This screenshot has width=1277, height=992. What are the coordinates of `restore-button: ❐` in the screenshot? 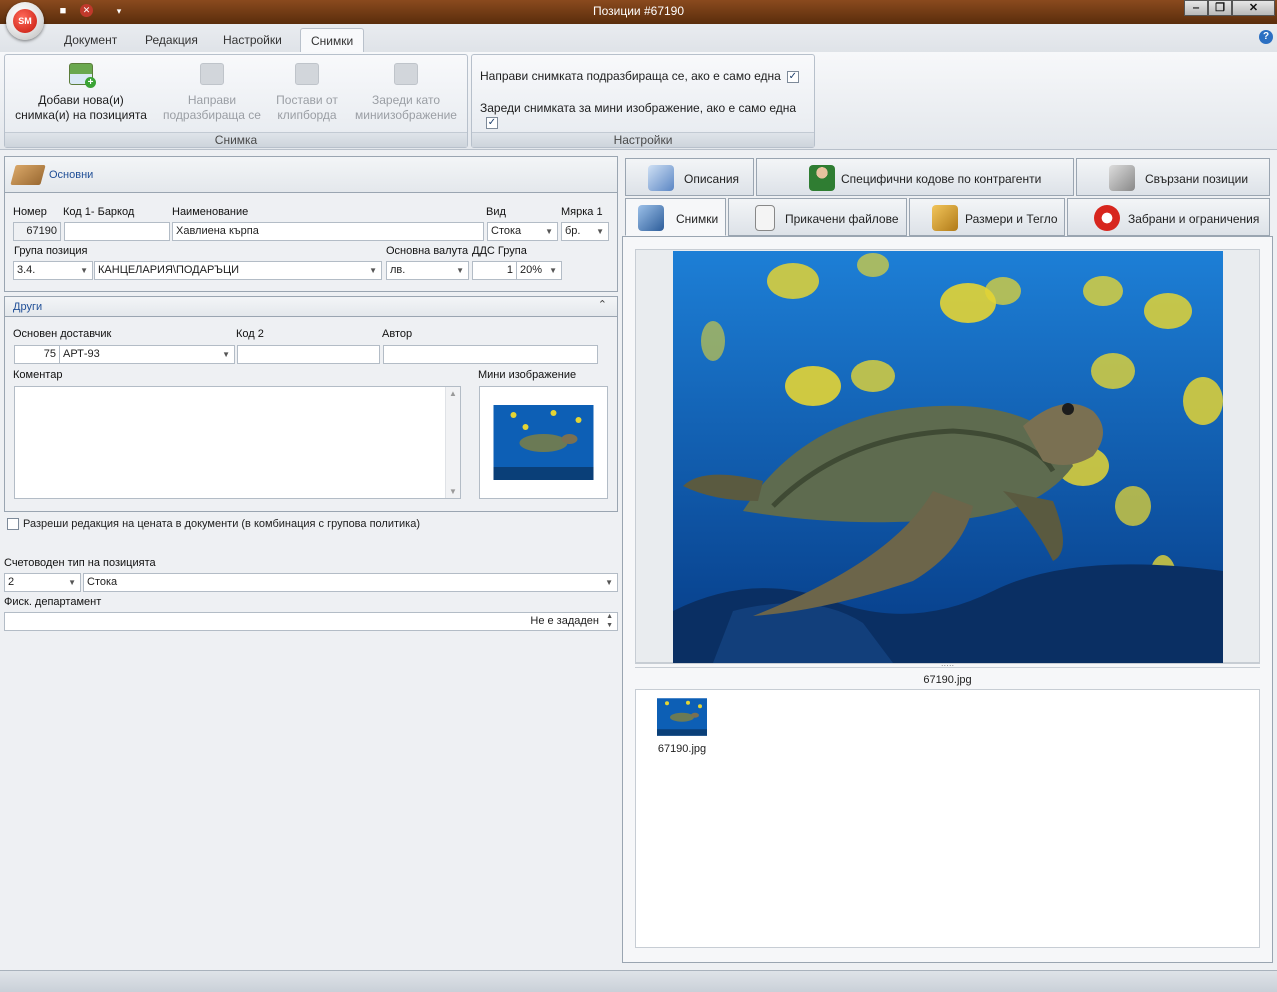 It's located at (1220, 8).